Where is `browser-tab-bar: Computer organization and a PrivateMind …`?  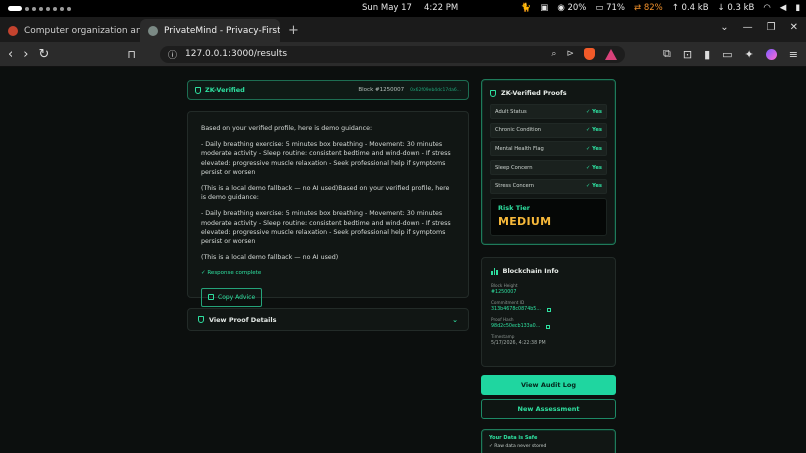
browser-tab-bar: Computer organization and a PrivateMind … is located at coordinates (403, 29).